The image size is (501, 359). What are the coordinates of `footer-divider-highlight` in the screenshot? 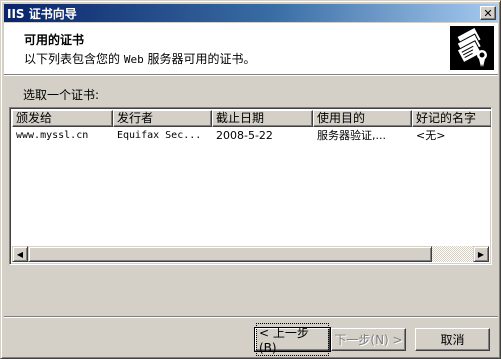 It's located at (251, 317).